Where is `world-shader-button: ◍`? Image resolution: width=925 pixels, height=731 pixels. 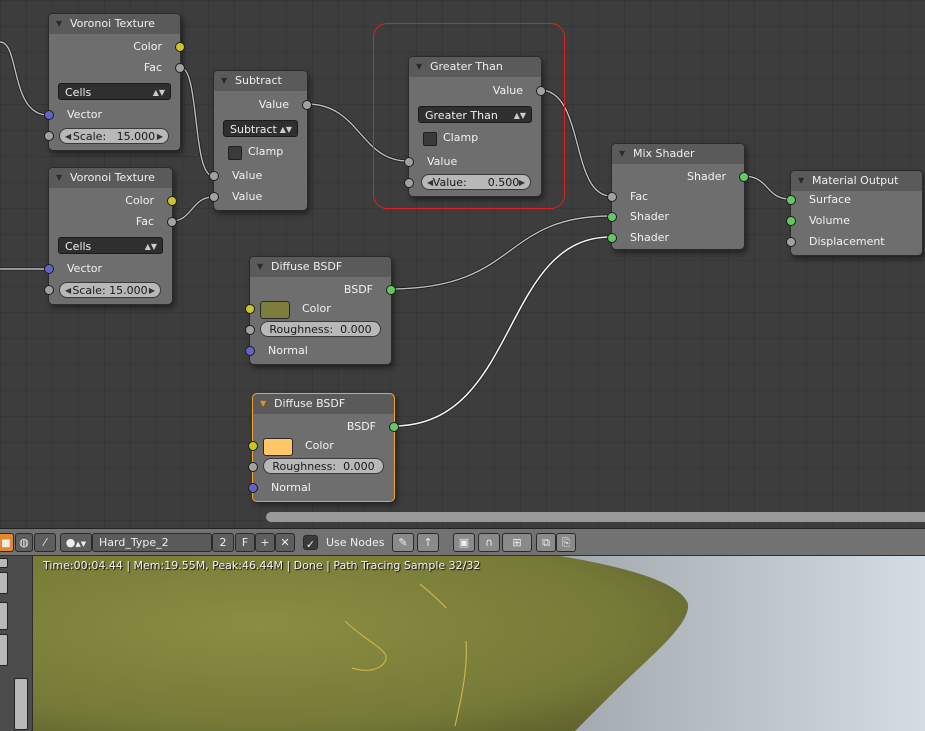
world-shader-button: ◍ is located at coordinates (24, 542).